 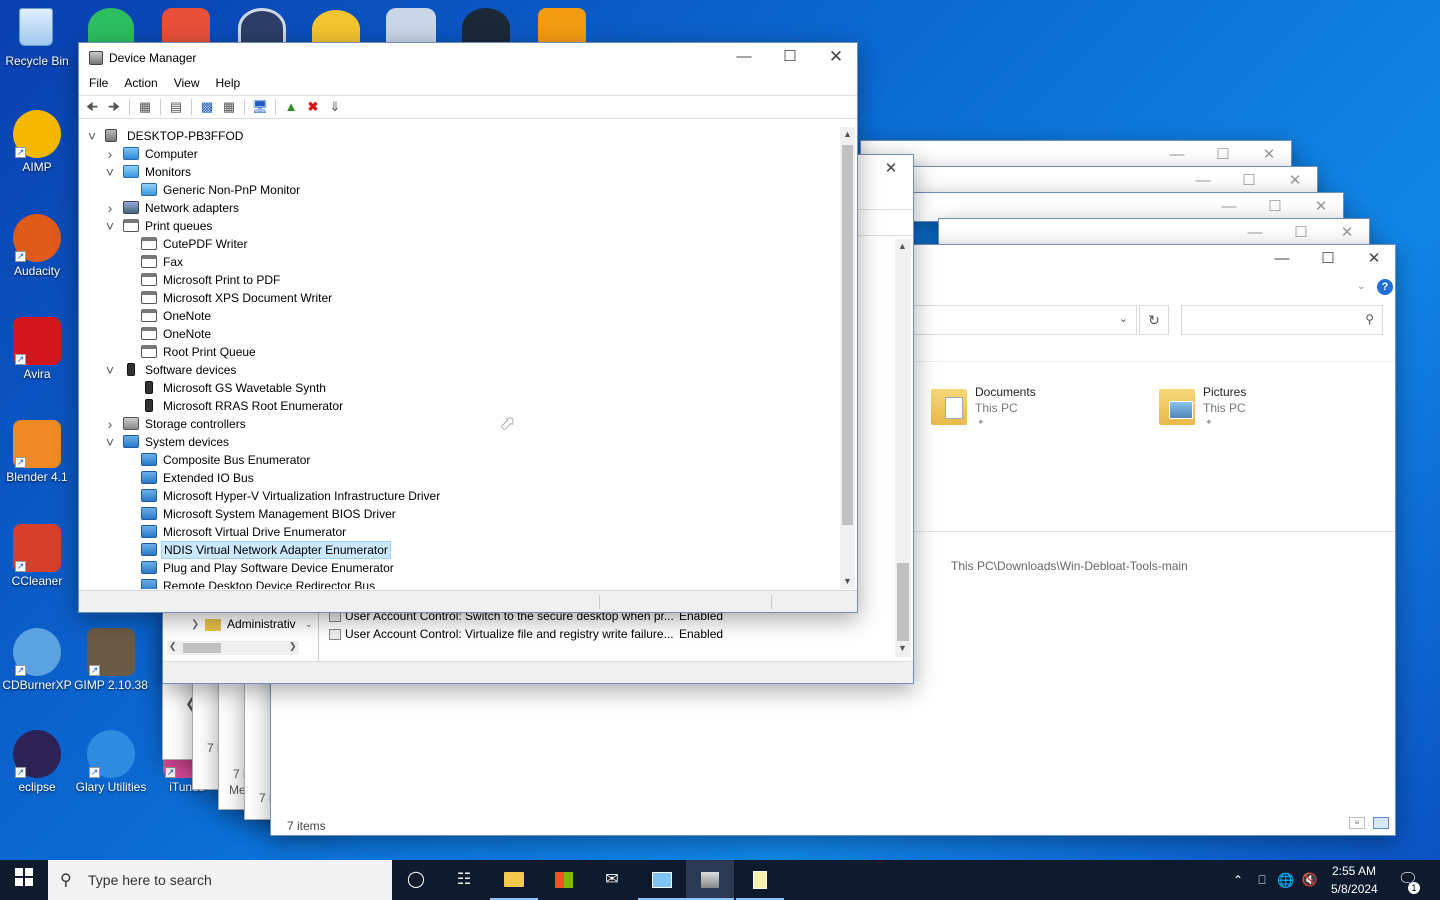 What do you see at coordinates (1310, 880) in the screenshot?
I see `volume-muted-icon: 🔇` at bounding box center [1310, 880].